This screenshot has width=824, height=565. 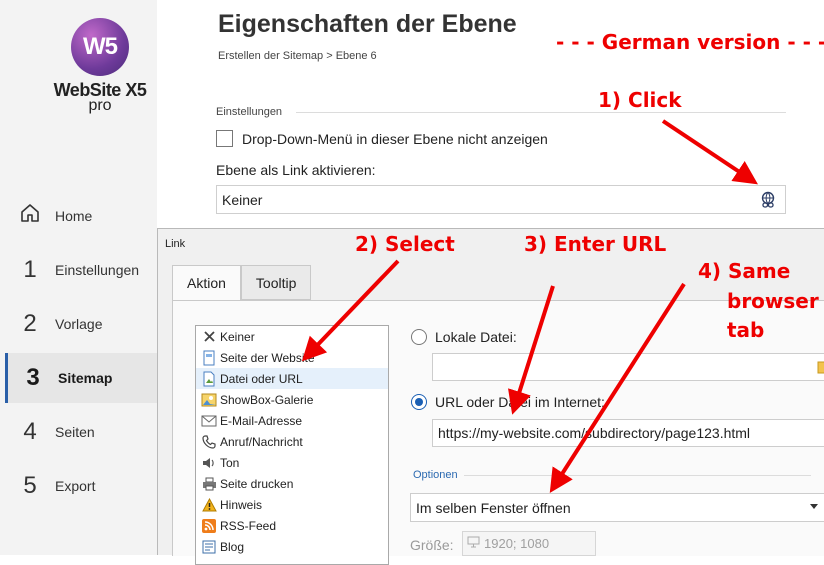 What do you see at coordinates (617, 388) in the screenshot?
I see `arrow-step4` at bounding box center [617, 388].